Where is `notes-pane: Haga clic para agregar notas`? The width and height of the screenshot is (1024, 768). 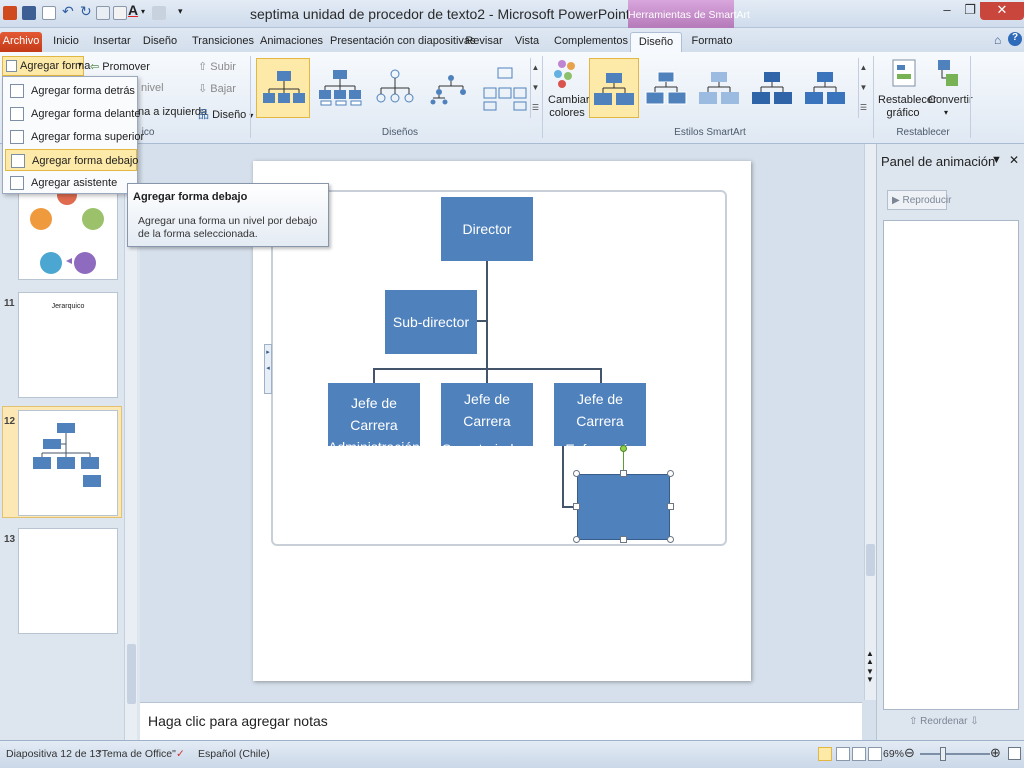
notes-pane: Haga clic para agregar notas is located at coordinates (501, 721).